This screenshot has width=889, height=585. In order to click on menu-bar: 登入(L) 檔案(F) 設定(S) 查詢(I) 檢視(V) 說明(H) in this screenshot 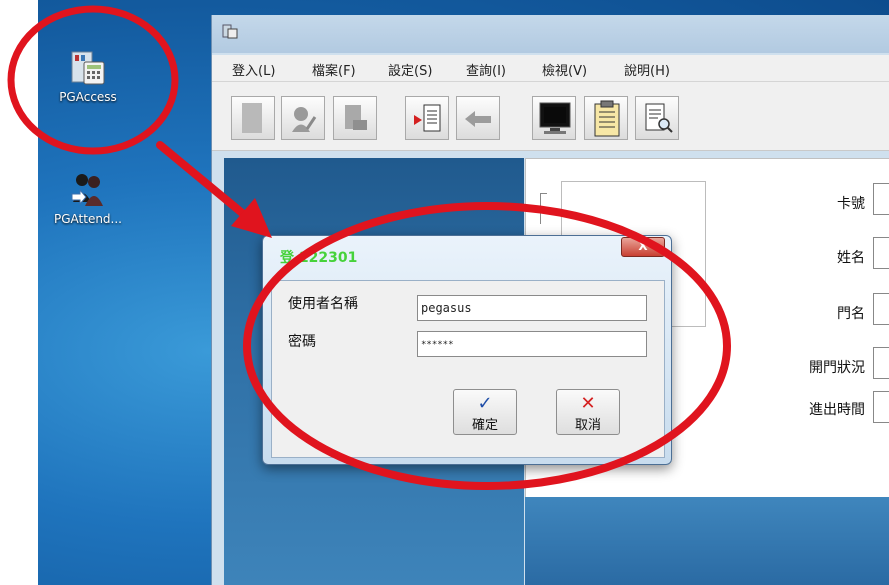, I will do `click(550, 68)`.